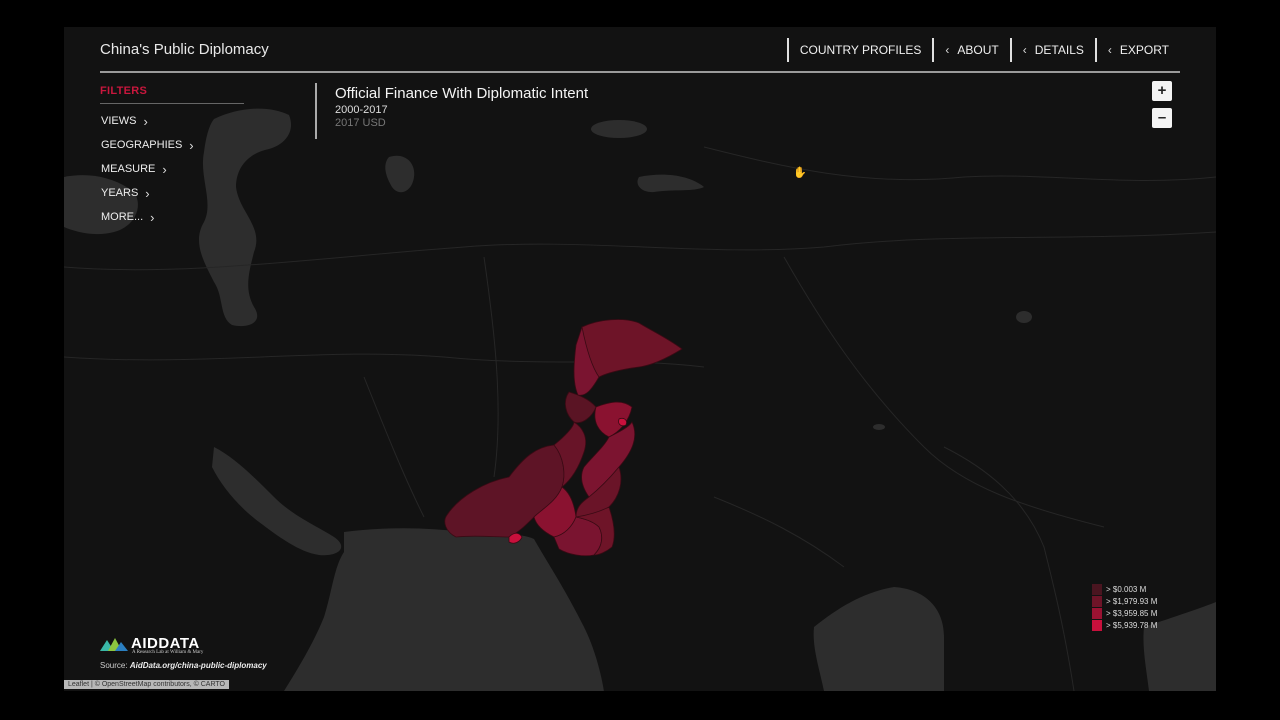 This screenshot has width=1280, height=720. I want to click on filter-more: MORE... ›, so click(172, 217).